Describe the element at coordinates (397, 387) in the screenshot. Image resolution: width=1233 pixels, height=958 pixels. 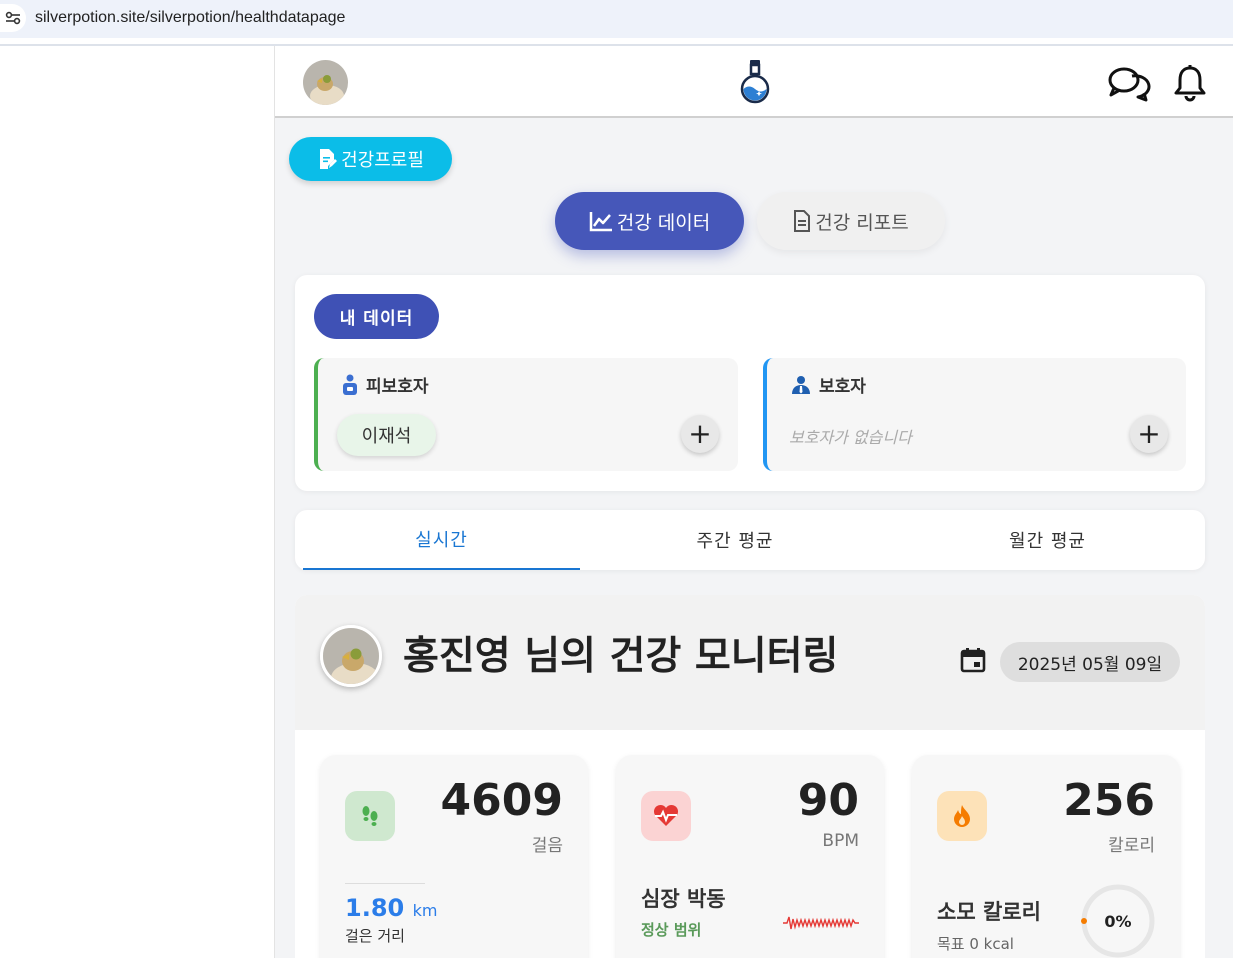
I see `dependent-title-text: 피보호자` at that location.